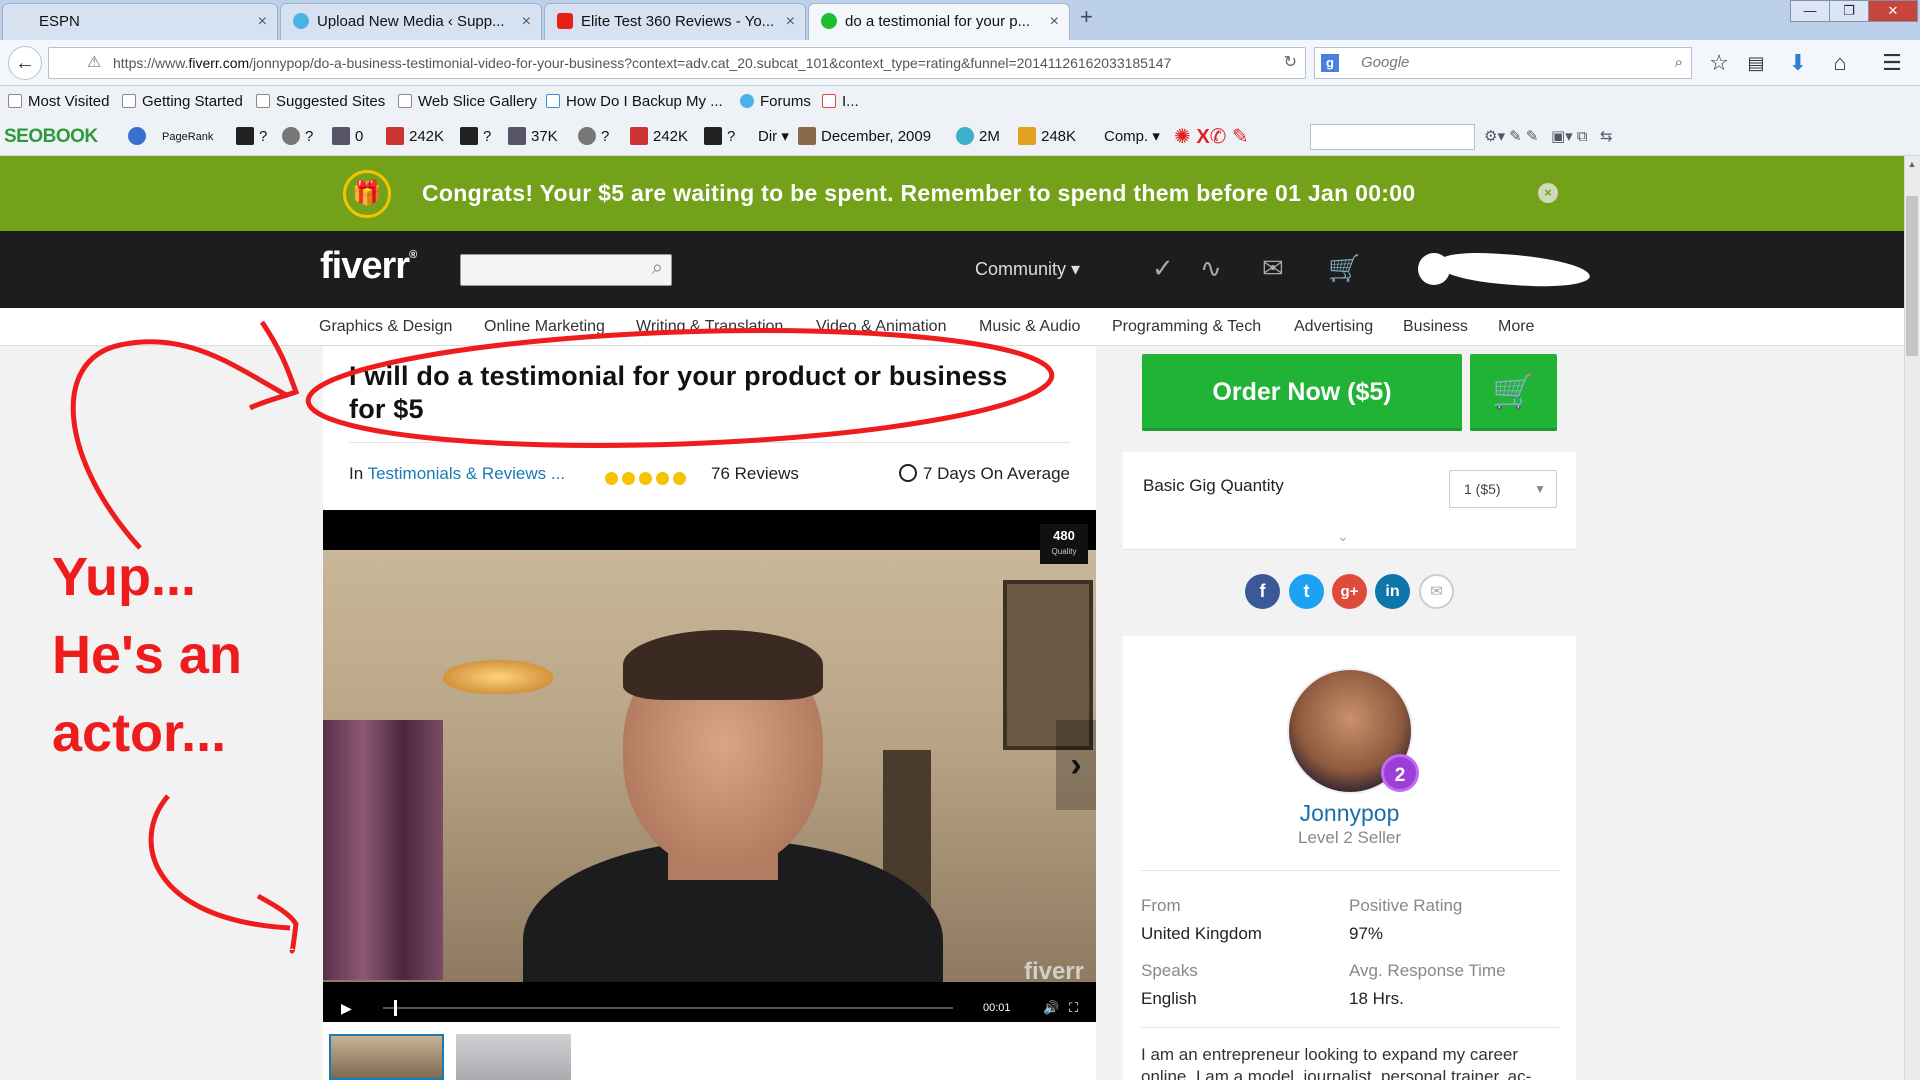 Image resolution: width=1920 pixels, height=1080 pixels. What do you see at coordinates (1343, 536) in the screenshot?
I see `expand-chevron-icon: ⌄` at bounding box center [1343, 536].